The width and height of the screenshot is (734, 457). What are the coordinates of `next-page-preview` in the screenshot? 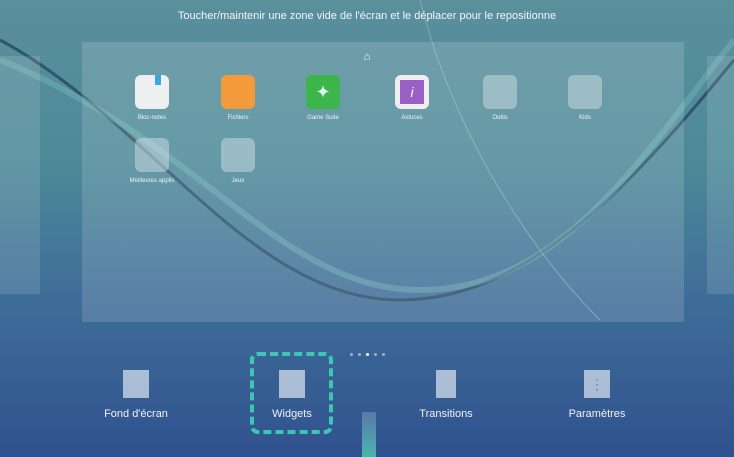 It's located at (720, 175).